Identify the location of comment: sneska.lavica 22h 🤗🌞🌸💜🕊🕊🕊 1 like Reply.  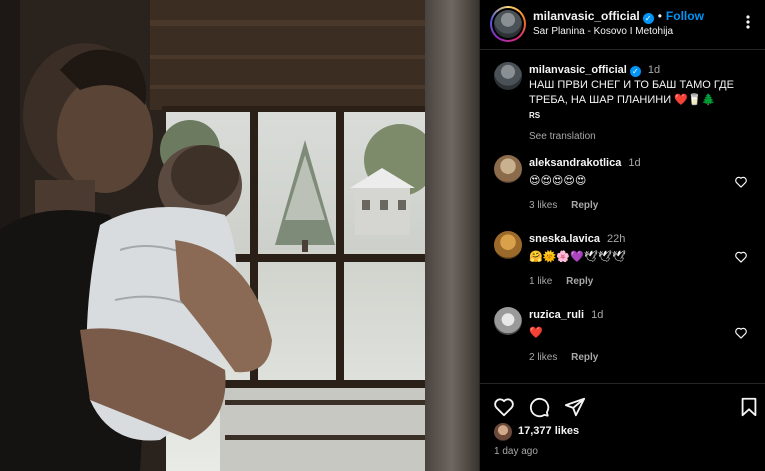
(634, 260).